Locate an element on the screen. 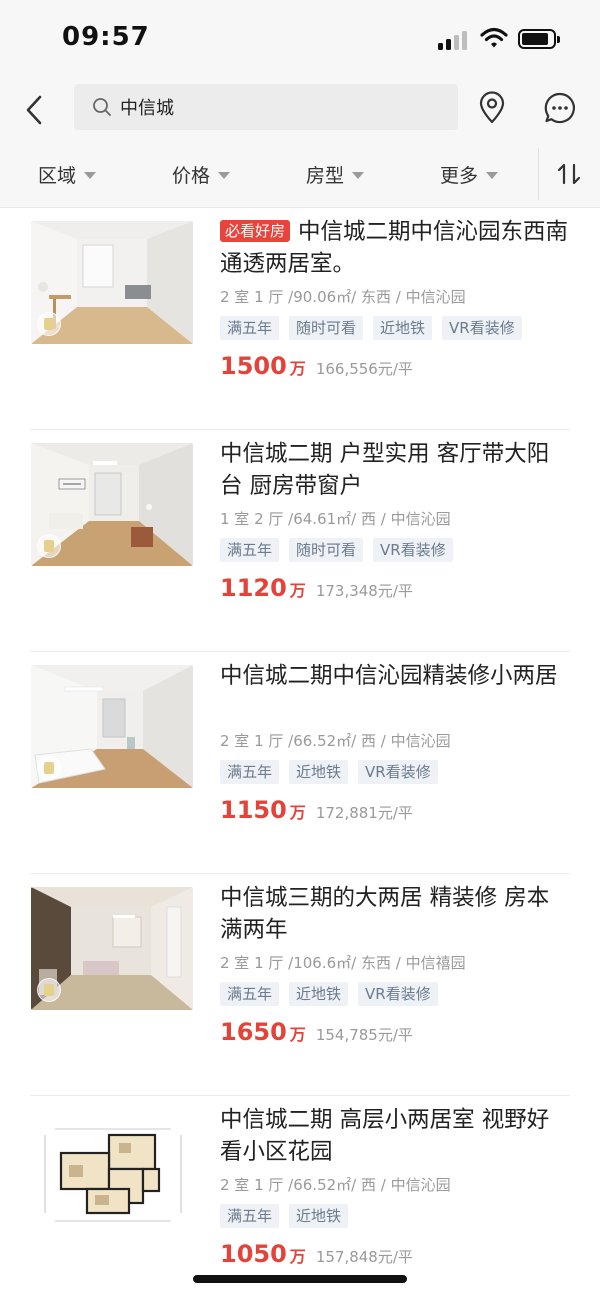 This screenshot has width=600, height=1298. listing-tags: 满五年 随时可看 近地铁 VR看装修 is located at coordinates (371, 328).